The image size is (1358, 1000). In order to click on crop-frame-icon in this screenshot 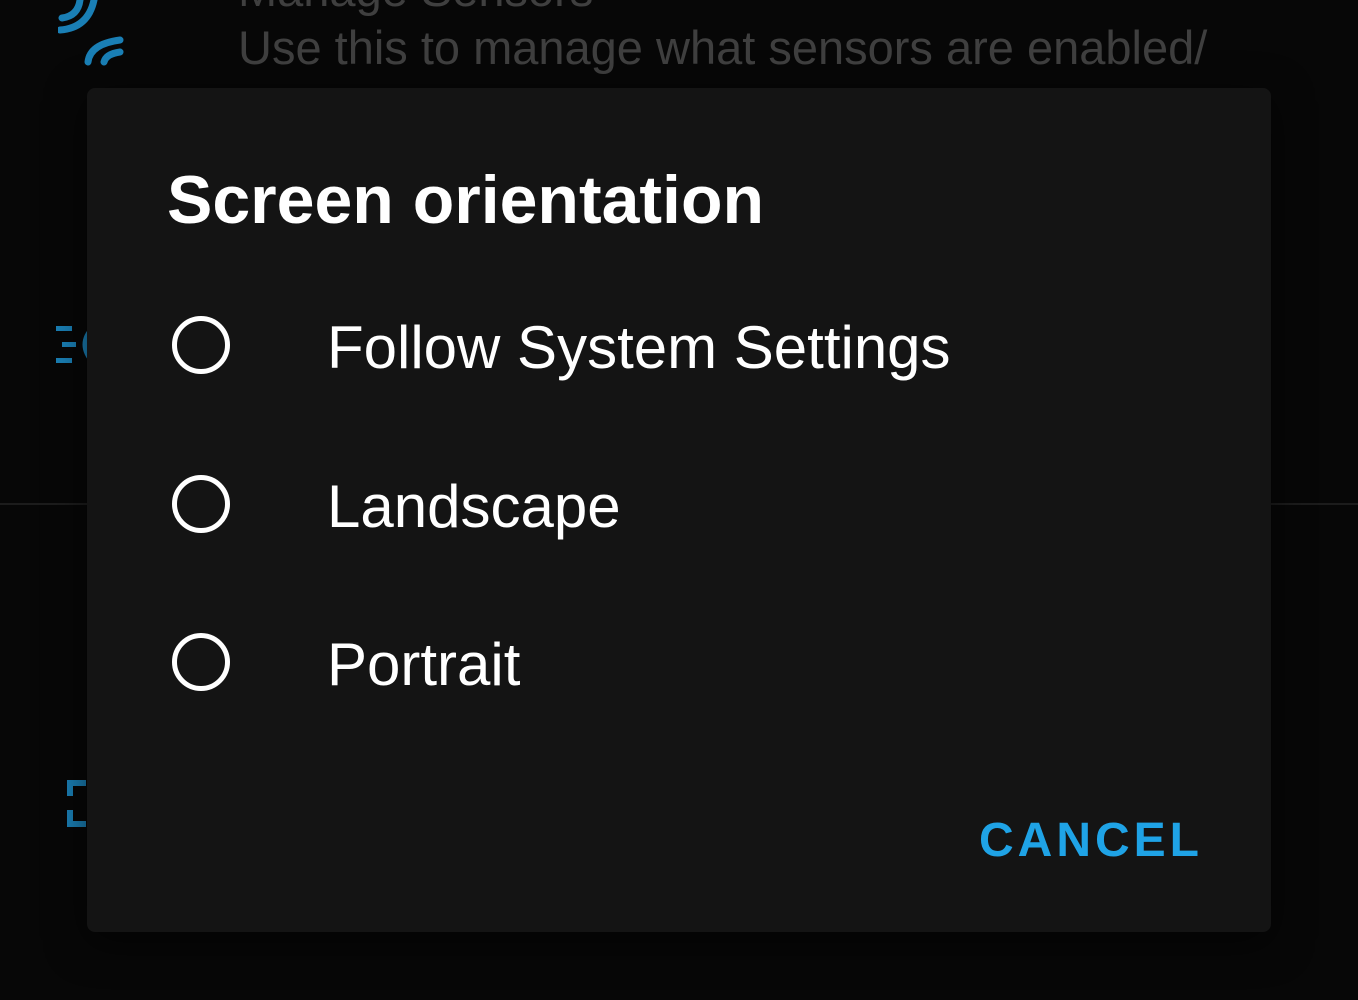, I will do `click(77, 804)`.